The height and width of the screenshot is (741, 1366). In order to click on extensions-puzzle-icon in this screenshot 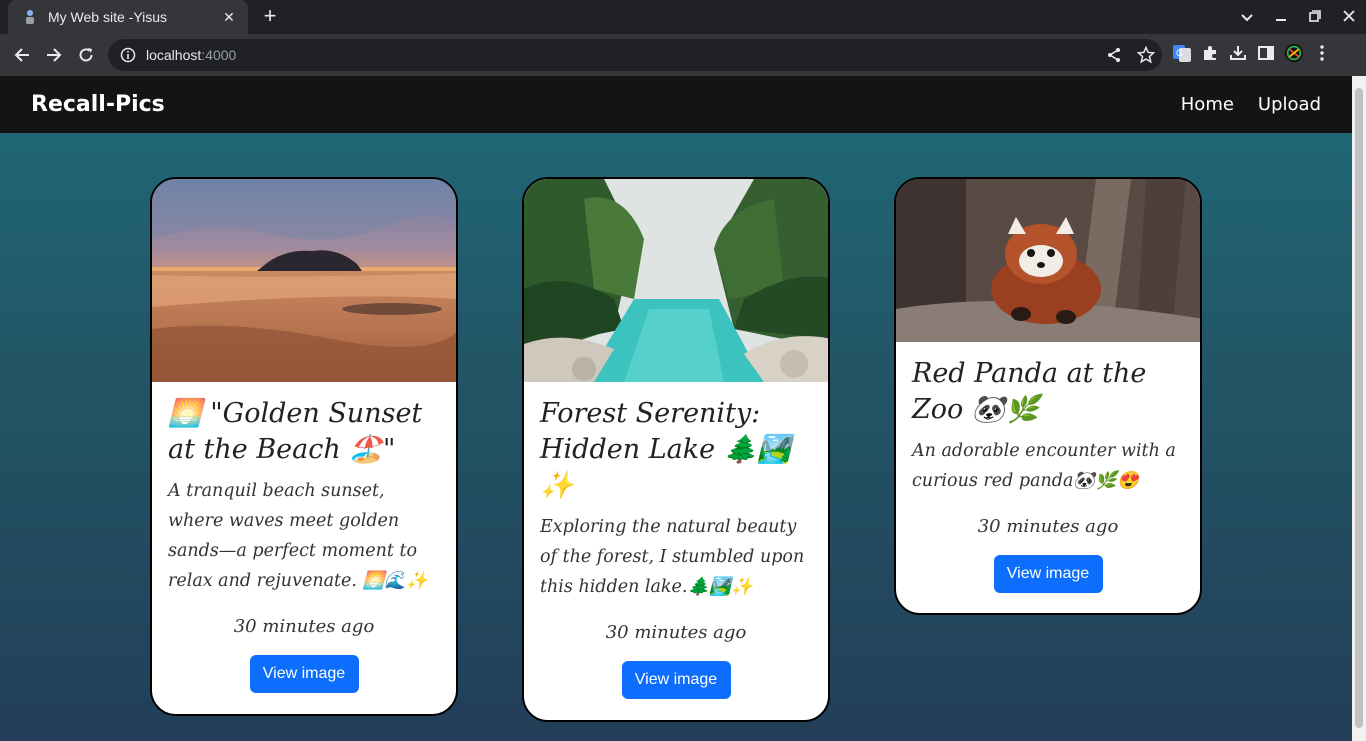, I will do `click(1210, 53)`.